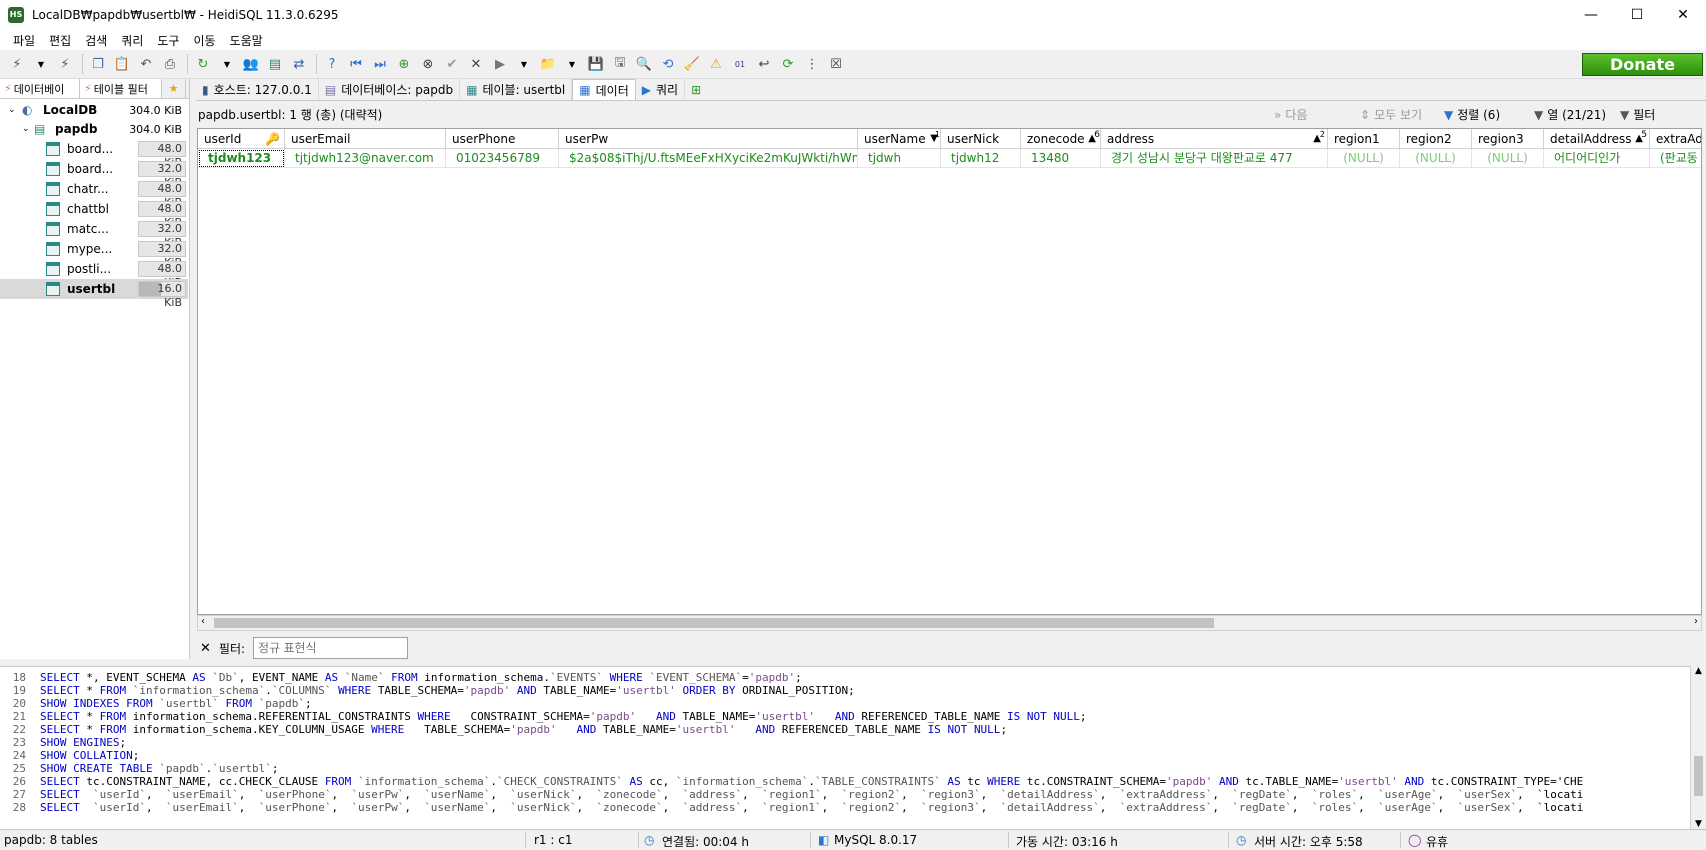 Image resolution: width=1706 pixels, height=850 pixels. I want to click on help-icon: ?, so click(332, 64).